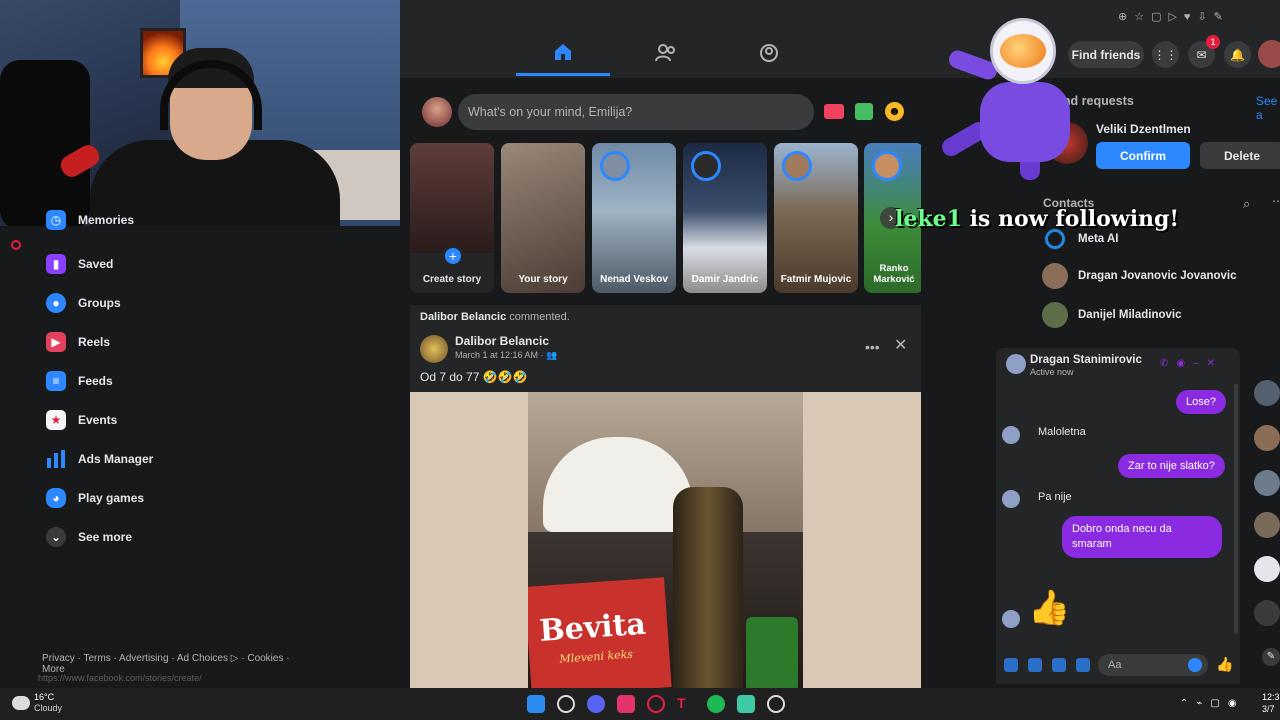 This screenshot has height=720, width=1280. I want to click on tab-friends, so click(666, 53).